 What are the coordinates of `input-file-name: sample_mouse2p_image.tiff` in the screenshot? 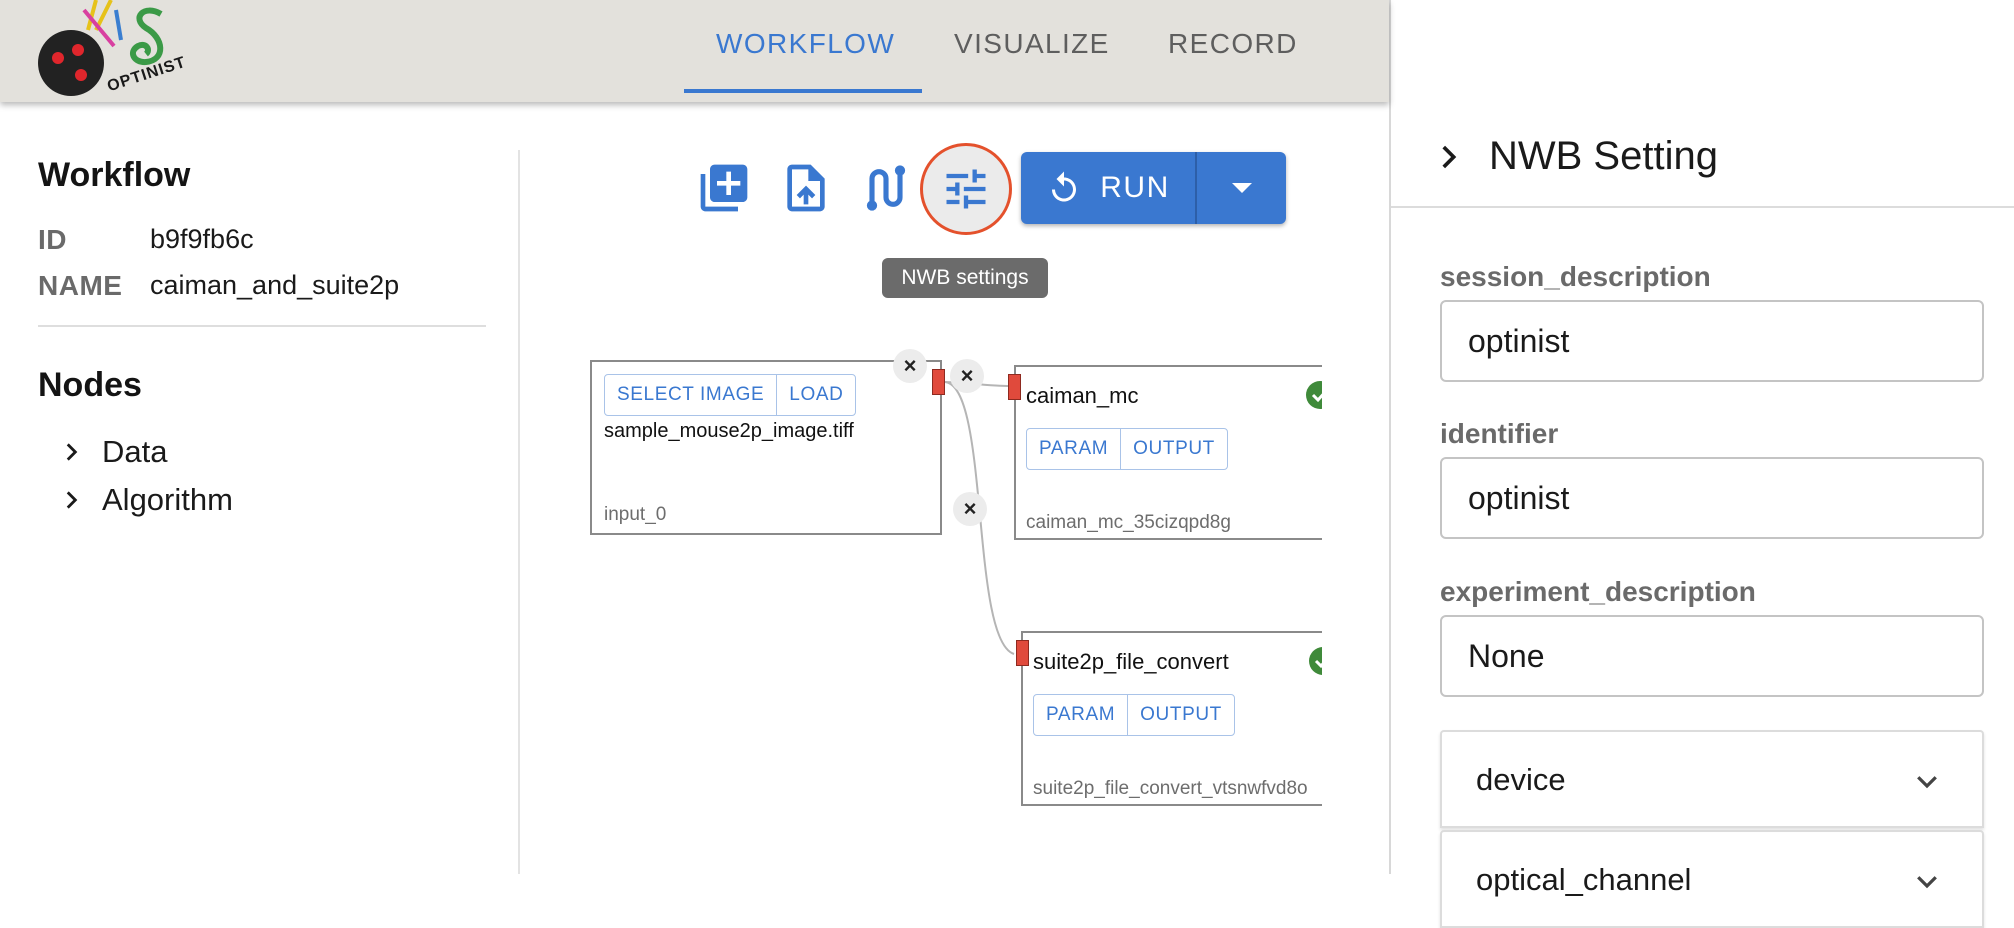 It's located at (729, 431).